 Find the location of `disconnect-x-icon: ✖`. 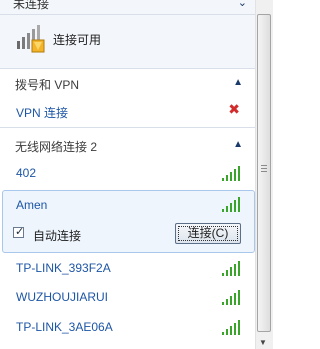

disconnect-x-icon: ✖ is located at coordinates (234, 109).